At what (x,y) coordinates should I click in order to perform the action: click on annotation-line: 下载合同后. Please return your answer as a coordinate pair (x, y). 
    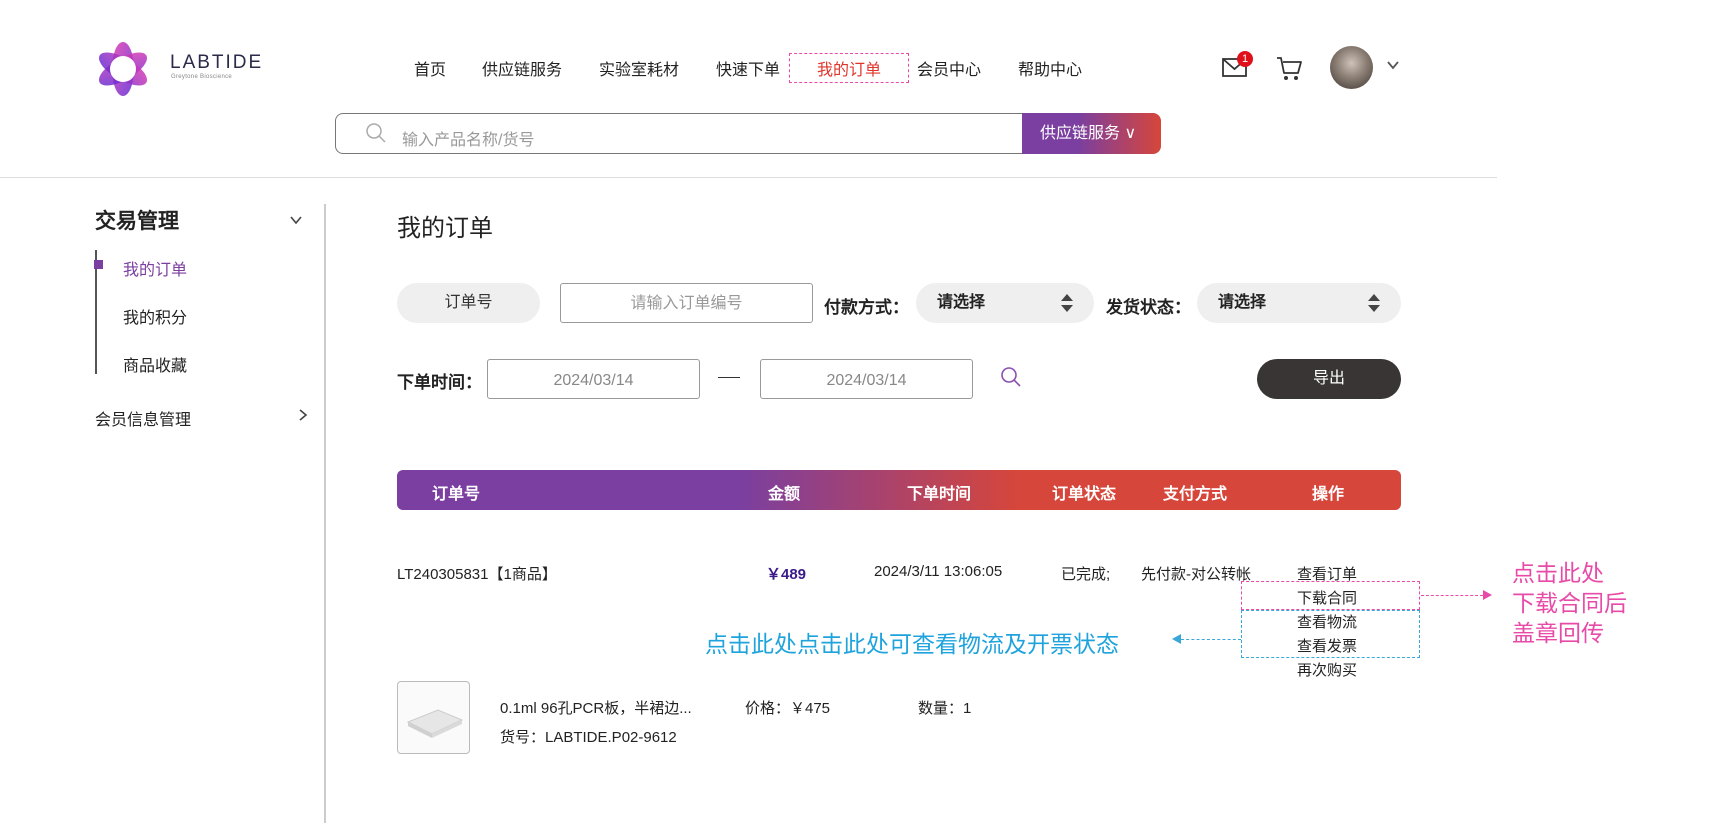
    Looking at the image, I should click on (1569, 603).